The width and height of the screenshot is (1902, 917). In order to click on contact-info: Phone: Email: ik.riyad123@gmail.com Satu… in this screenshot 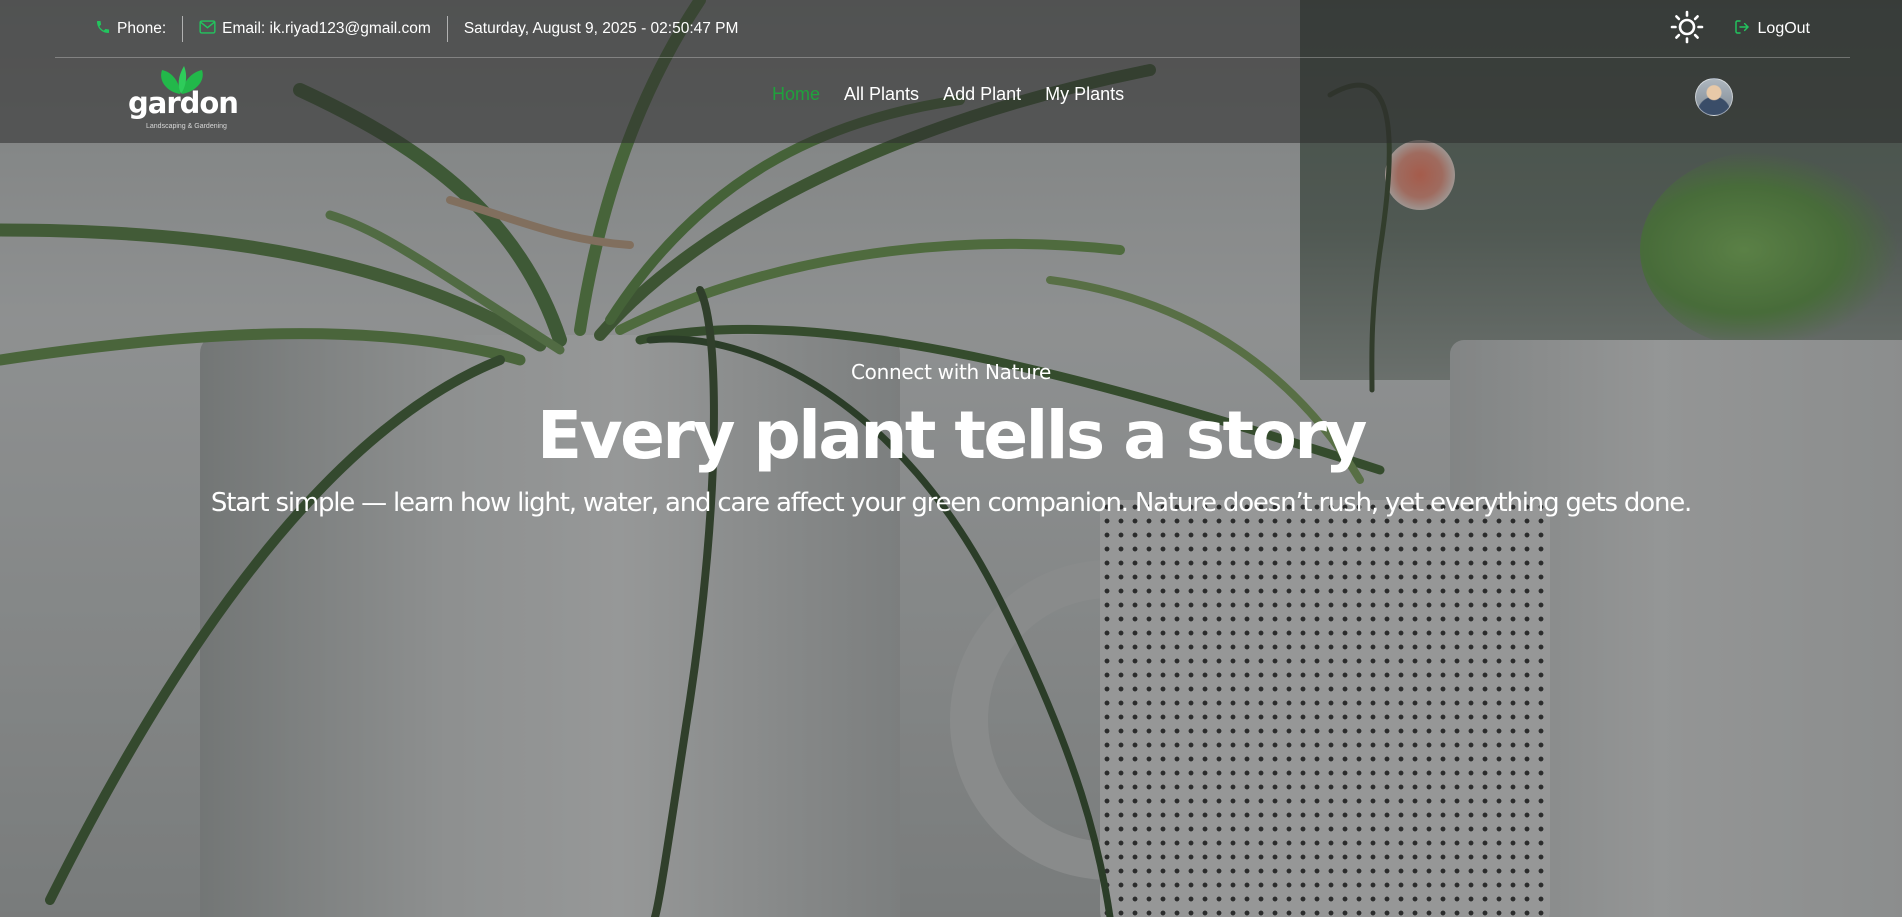, I will do `click(417, 29)`.